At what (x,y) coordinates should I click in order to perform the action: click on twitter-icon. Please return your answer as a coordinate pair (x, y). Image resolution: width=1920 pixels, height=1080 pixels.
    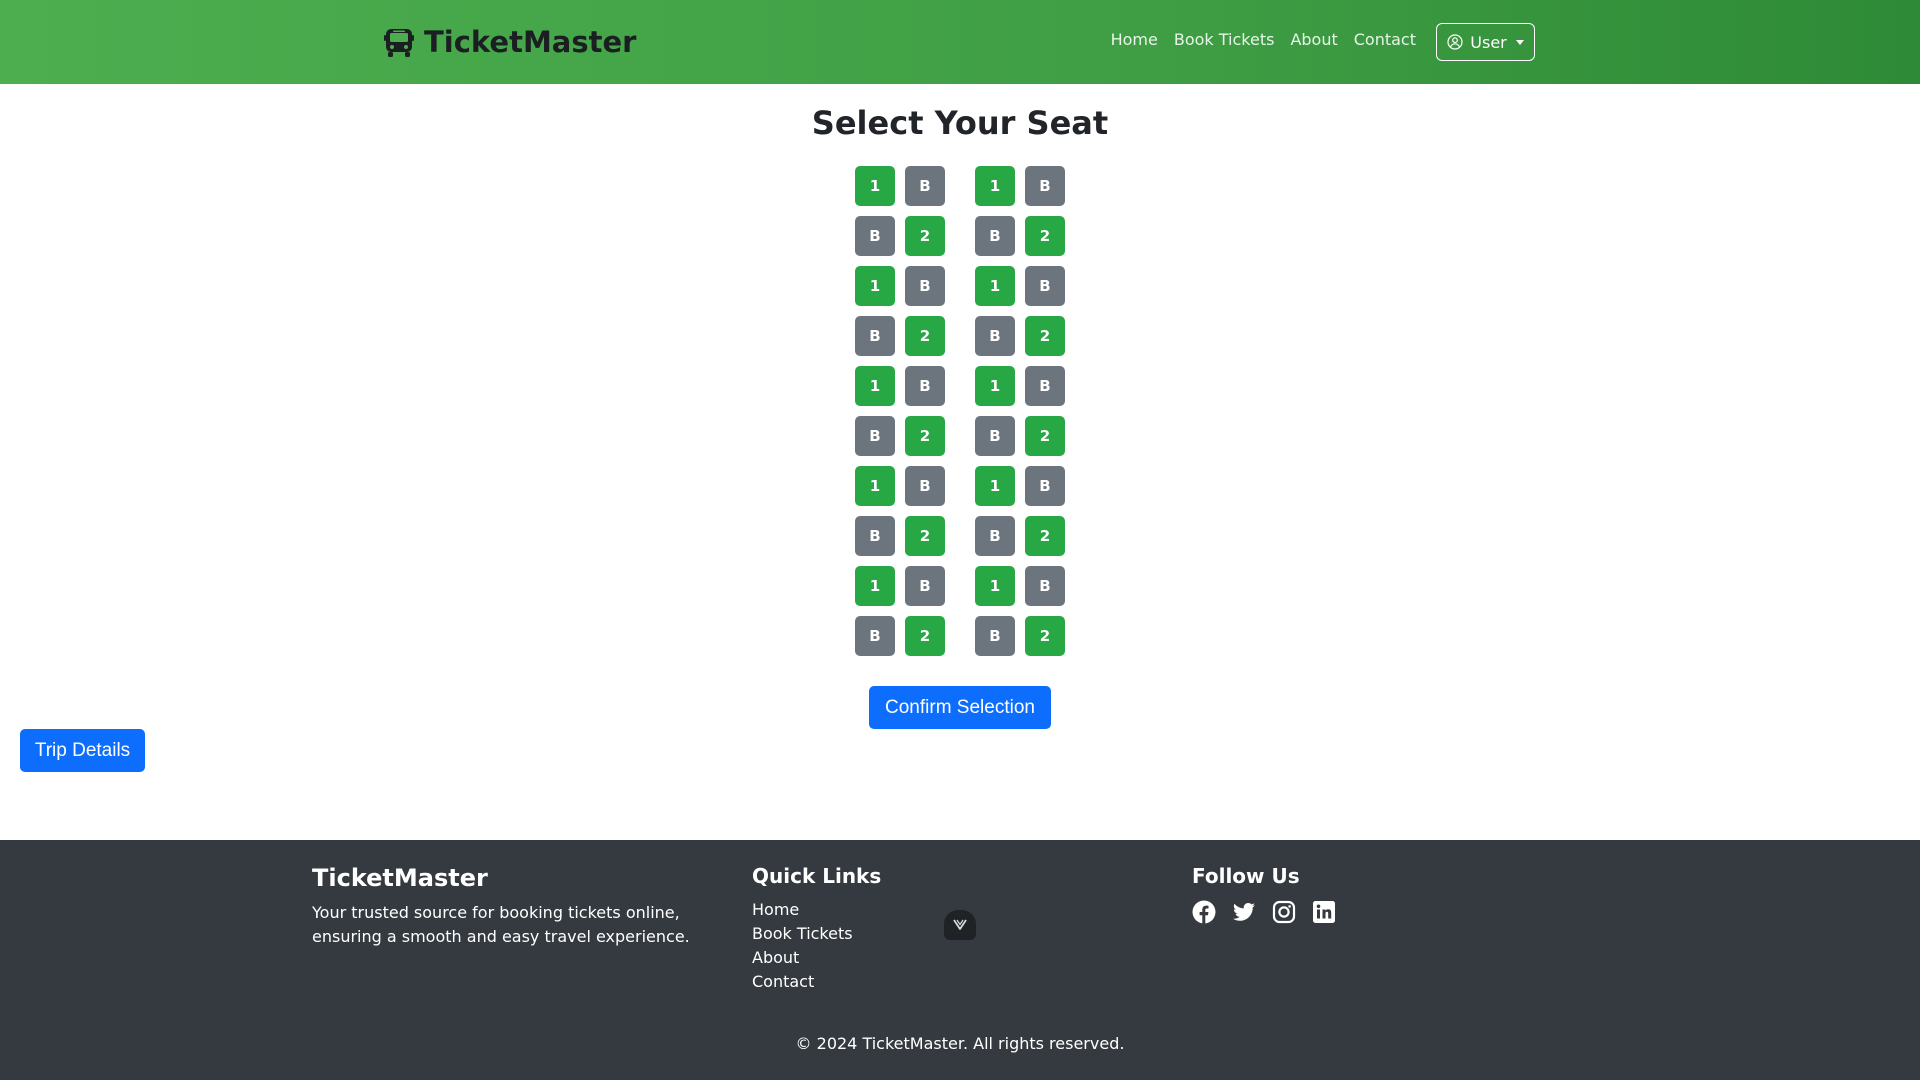
    Looking at the image, I should click on (1244, 912).